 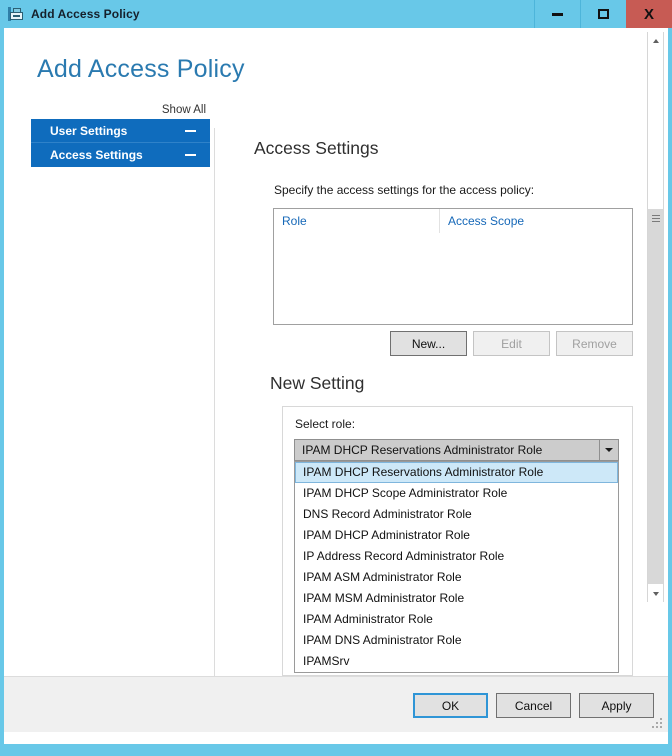 What do you see at coordinates (511, 343) in the screenshot?
I see `edit-button: Edit` at bounding box center [511, 343].